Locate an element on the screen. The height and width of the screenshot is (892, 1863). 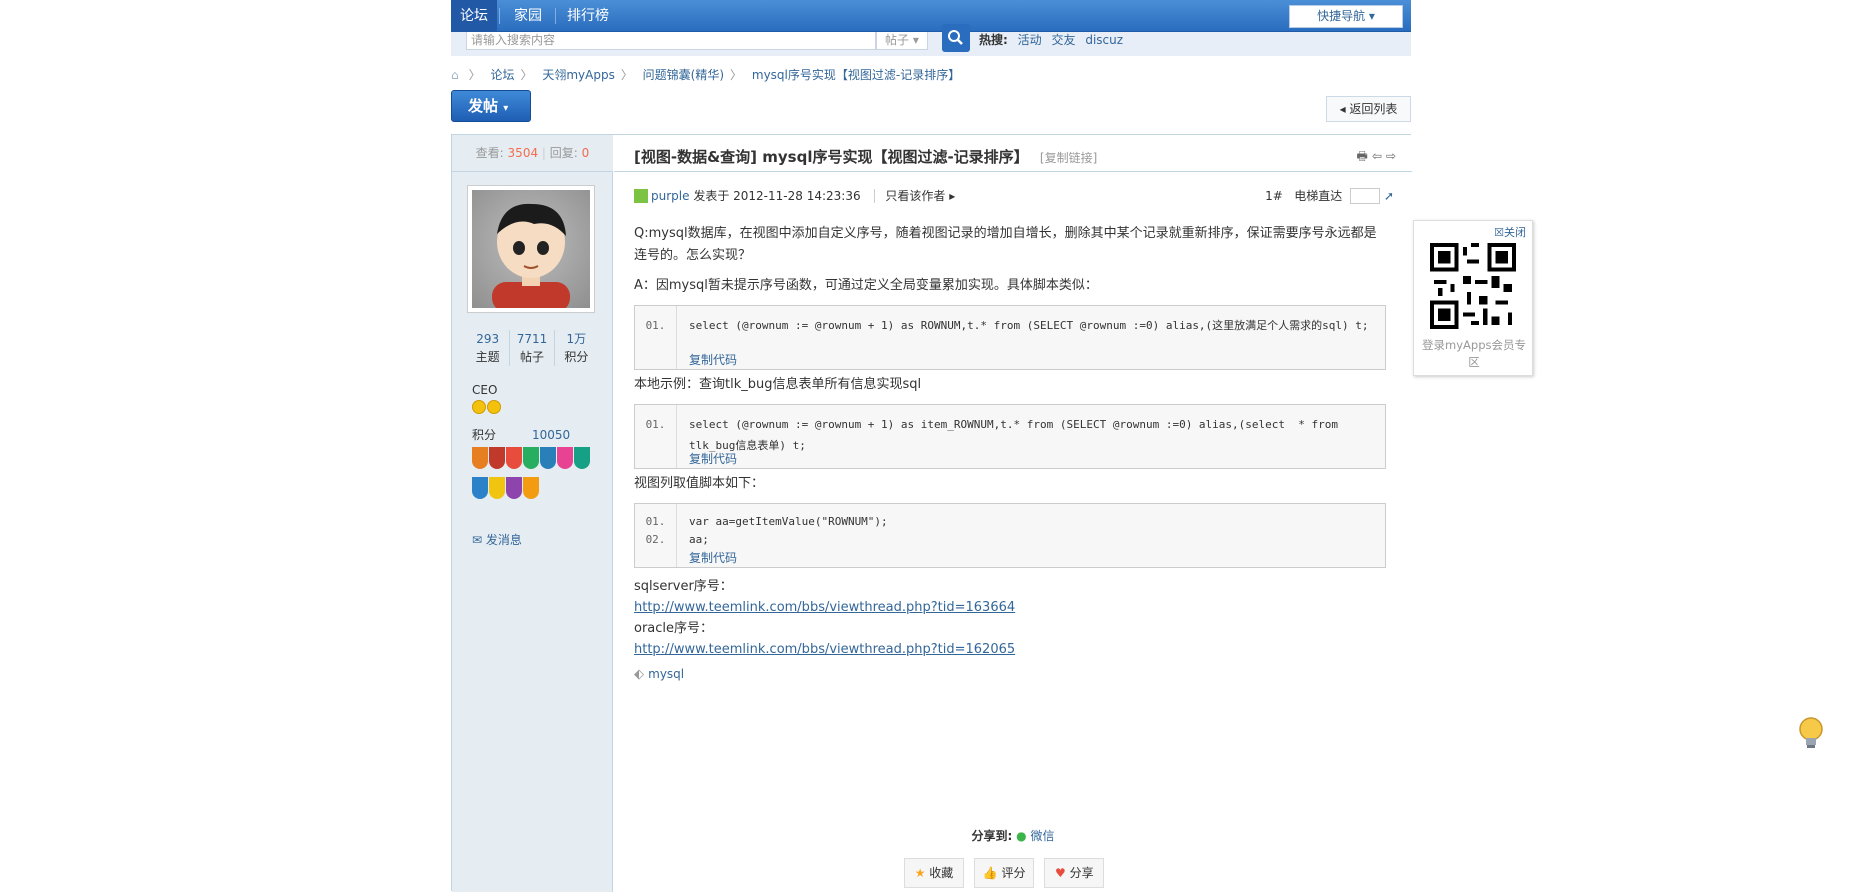
quick-nav-button: 快捷导航 ▾ is located at coordinates (1346, 16).